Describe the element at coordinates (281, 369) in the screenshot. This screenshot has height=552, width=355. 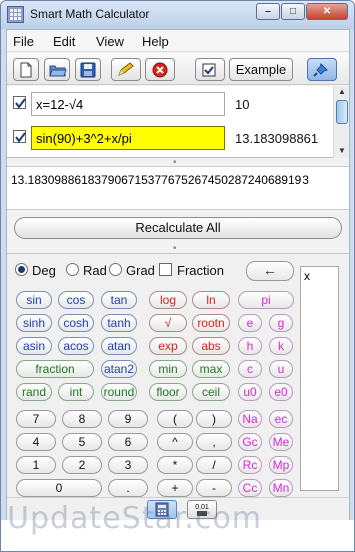
I see `key-u-const: u` at that location.